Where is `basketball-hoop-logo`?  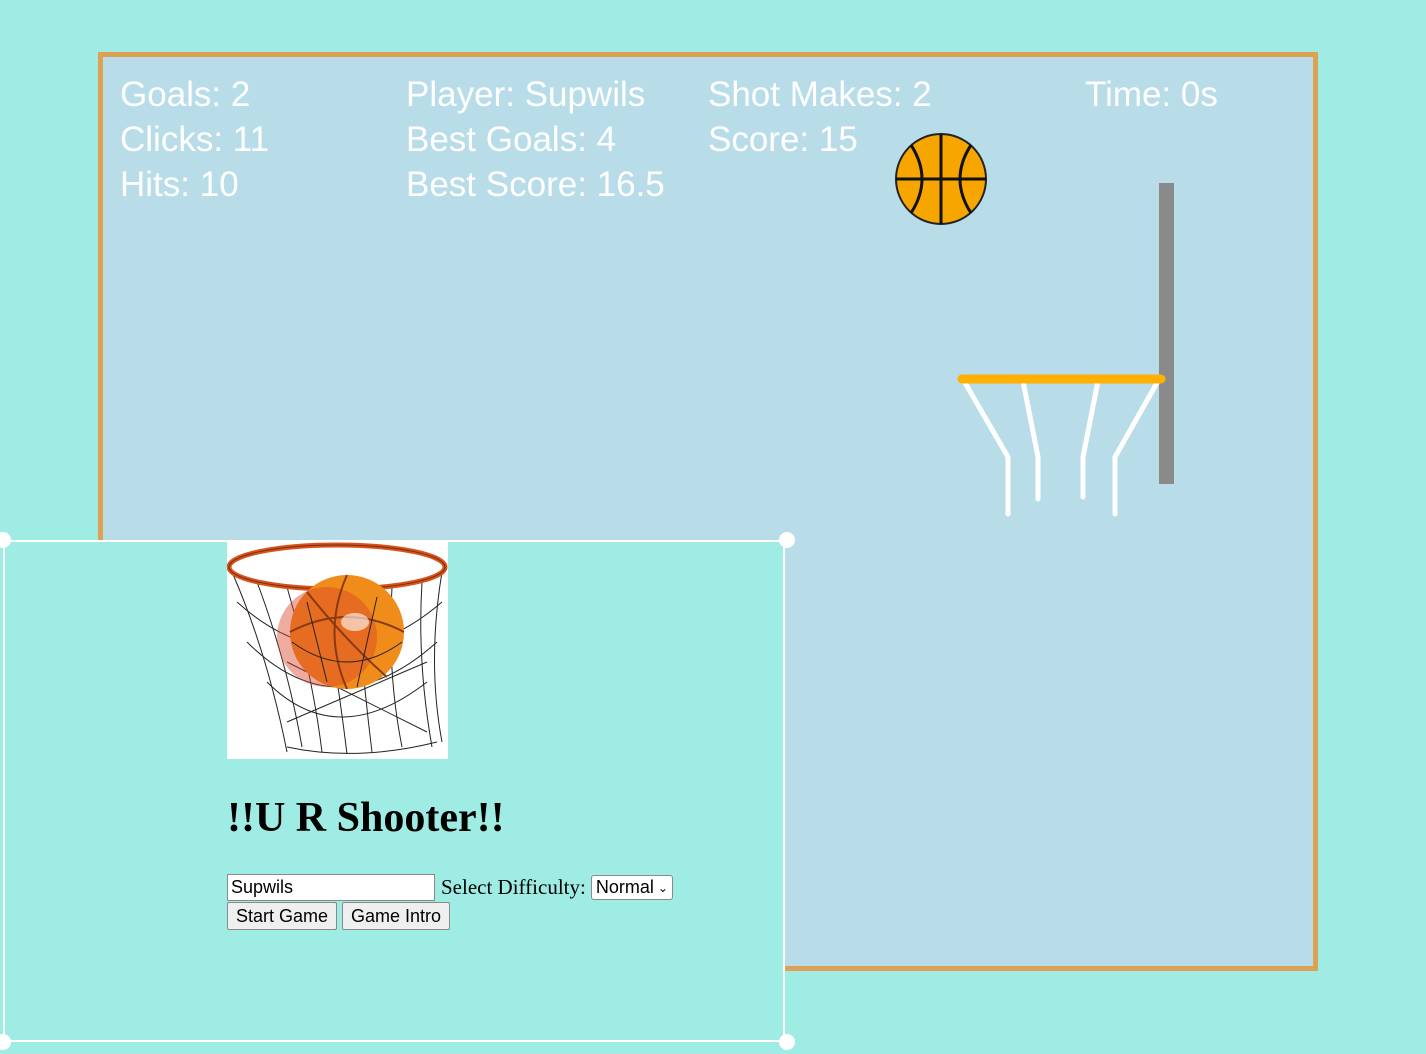
basketball-hoop-logo is located at coordinates (337, 650).